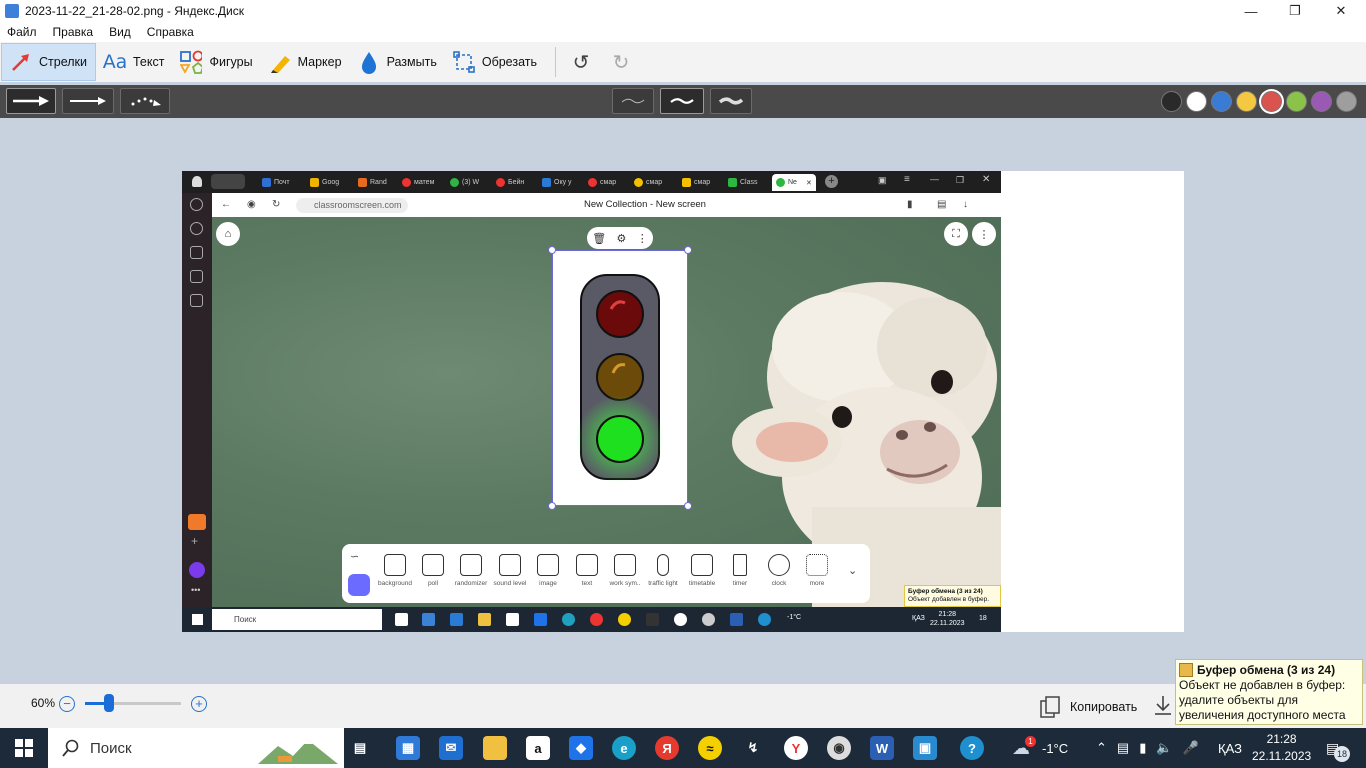 The image size is (1366, 768). Describe the element at coordinates (1164, 748) in the screenshot. I see `volume-icon: 🔈` at that location.